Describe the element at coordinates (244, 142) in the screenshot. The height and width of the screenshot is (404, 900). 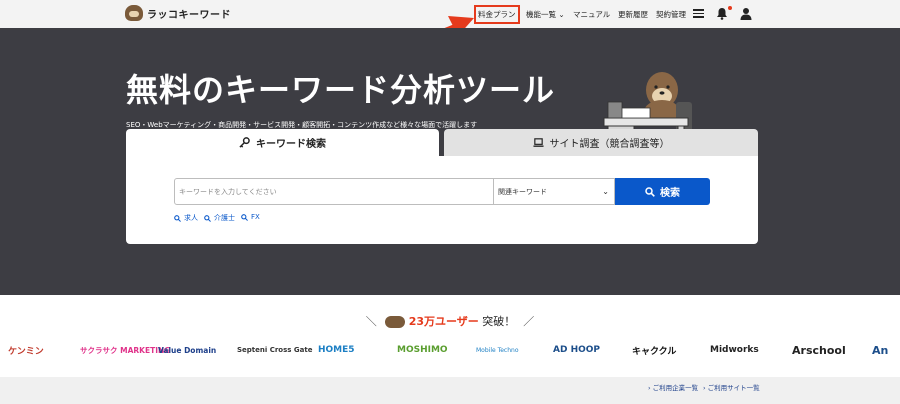
I see `key-icon` at that location.